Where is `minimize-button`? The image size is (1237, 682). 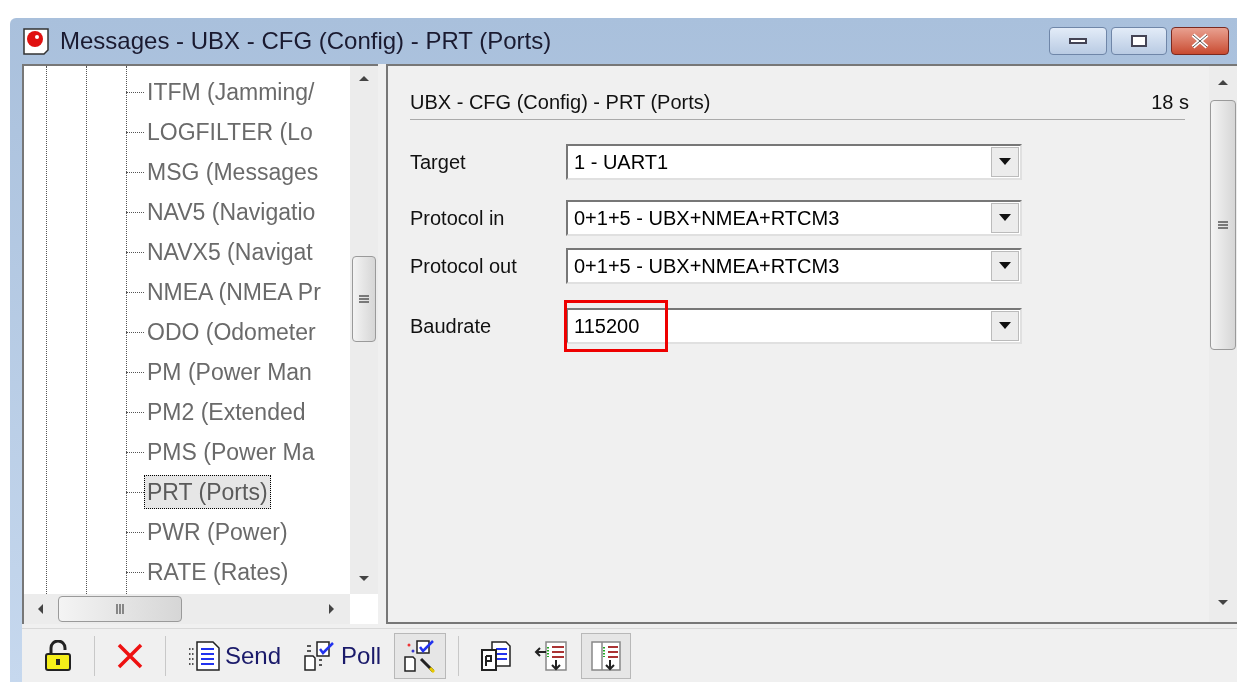 minimize-button is located at coordinates (1078, 41).